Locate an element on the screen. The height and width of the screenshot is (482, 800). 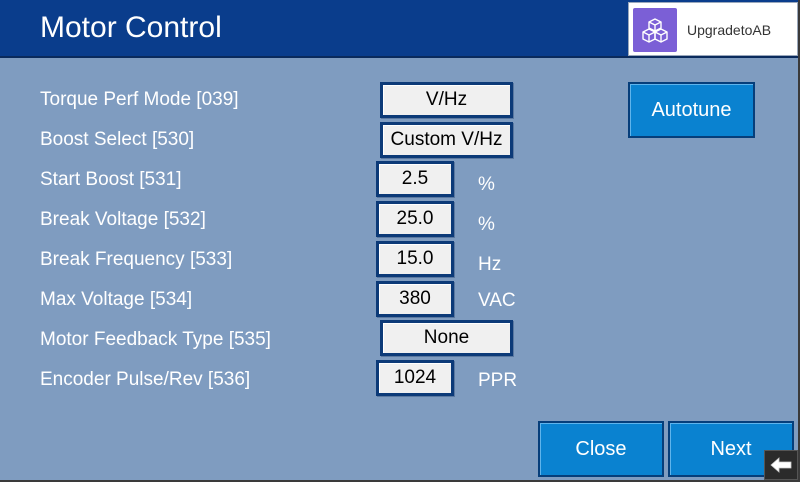
upgrade-logo: UpgradetoAB is located at coordinates (713, 29).